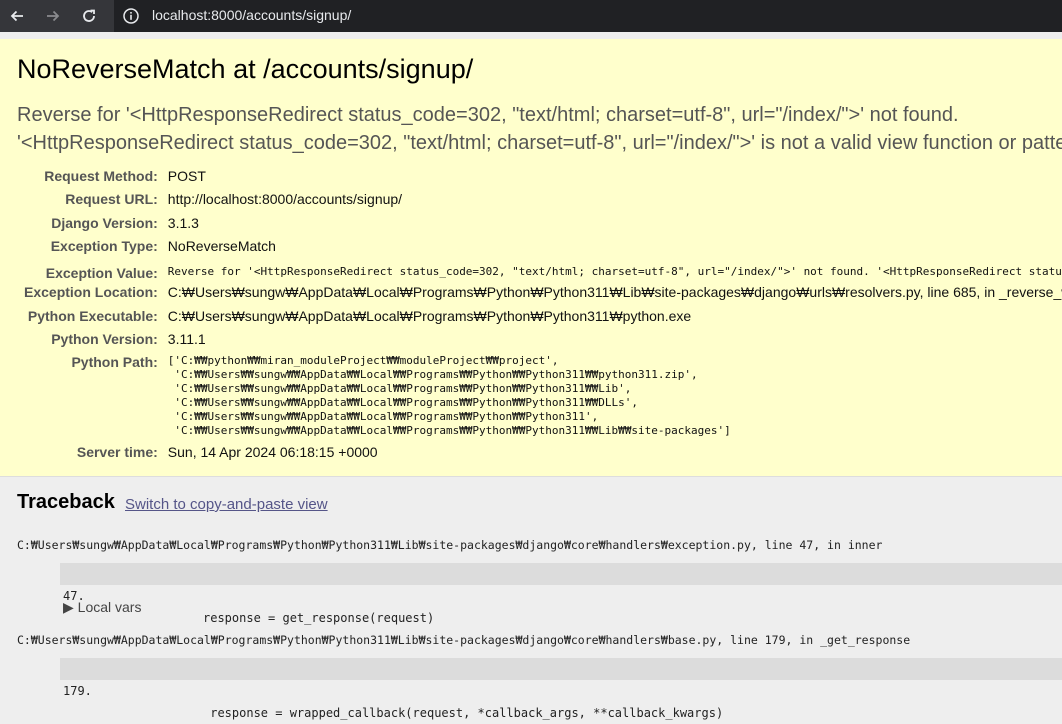 This screenshot has height=724, width=1062. What do you see at coordinates (117, 452) in the screenshot?
I see `meta-label: Server time:` at bounding box center [117, 452].